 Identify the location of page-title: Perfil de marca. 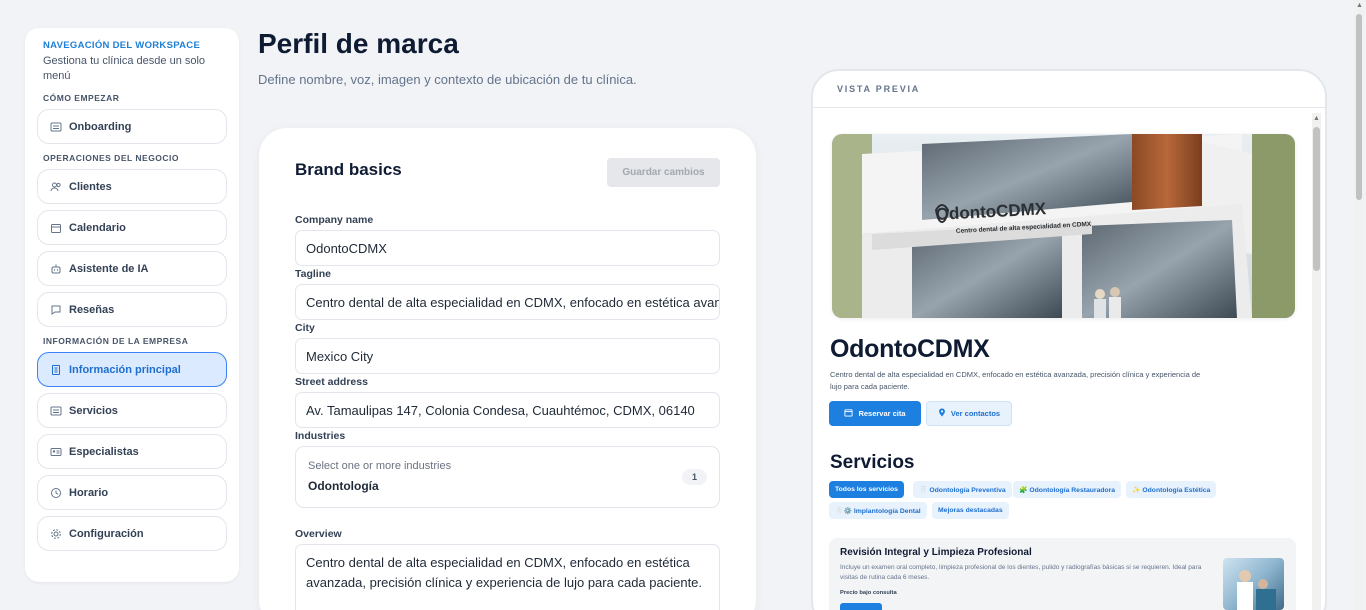
(358, 43).